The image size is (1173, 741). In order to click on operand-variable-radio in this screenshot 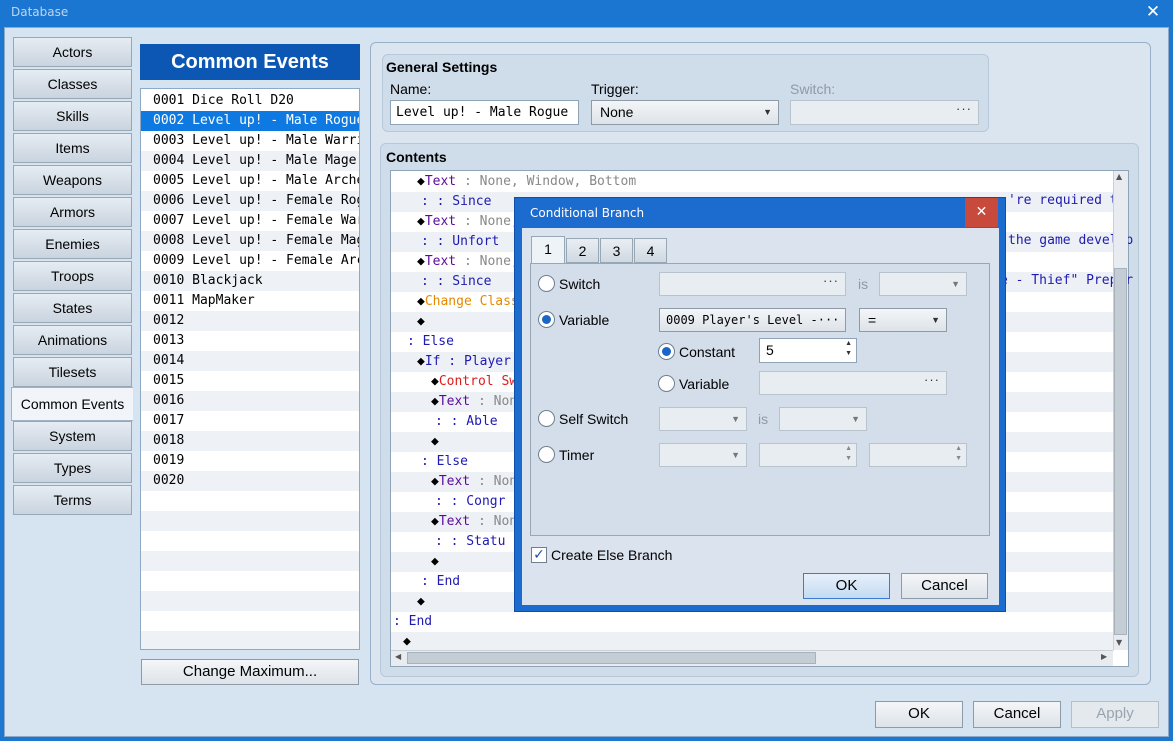, I will do `click(666, 383)`.